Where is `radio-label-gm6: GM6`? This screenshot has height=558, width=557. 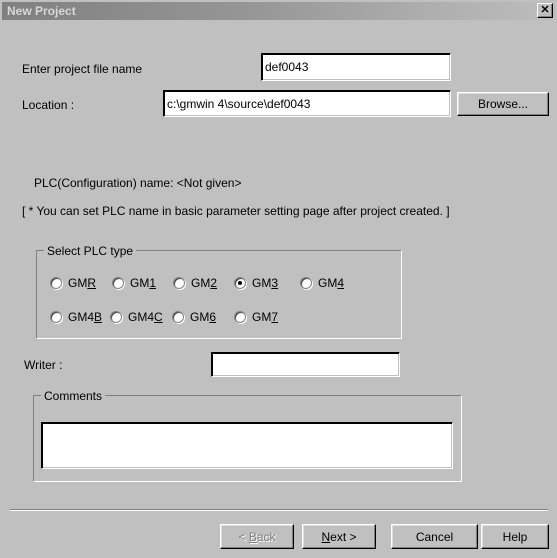
radio-label-gm6: GM6 is located at coordinates (203, 317).